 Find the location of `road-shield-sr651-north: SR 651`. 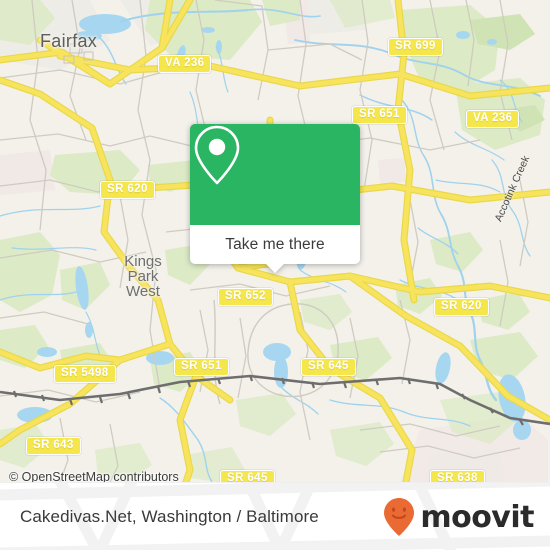

road-shield-sr651-north: SR 651 is located at coordinates (379, 115).